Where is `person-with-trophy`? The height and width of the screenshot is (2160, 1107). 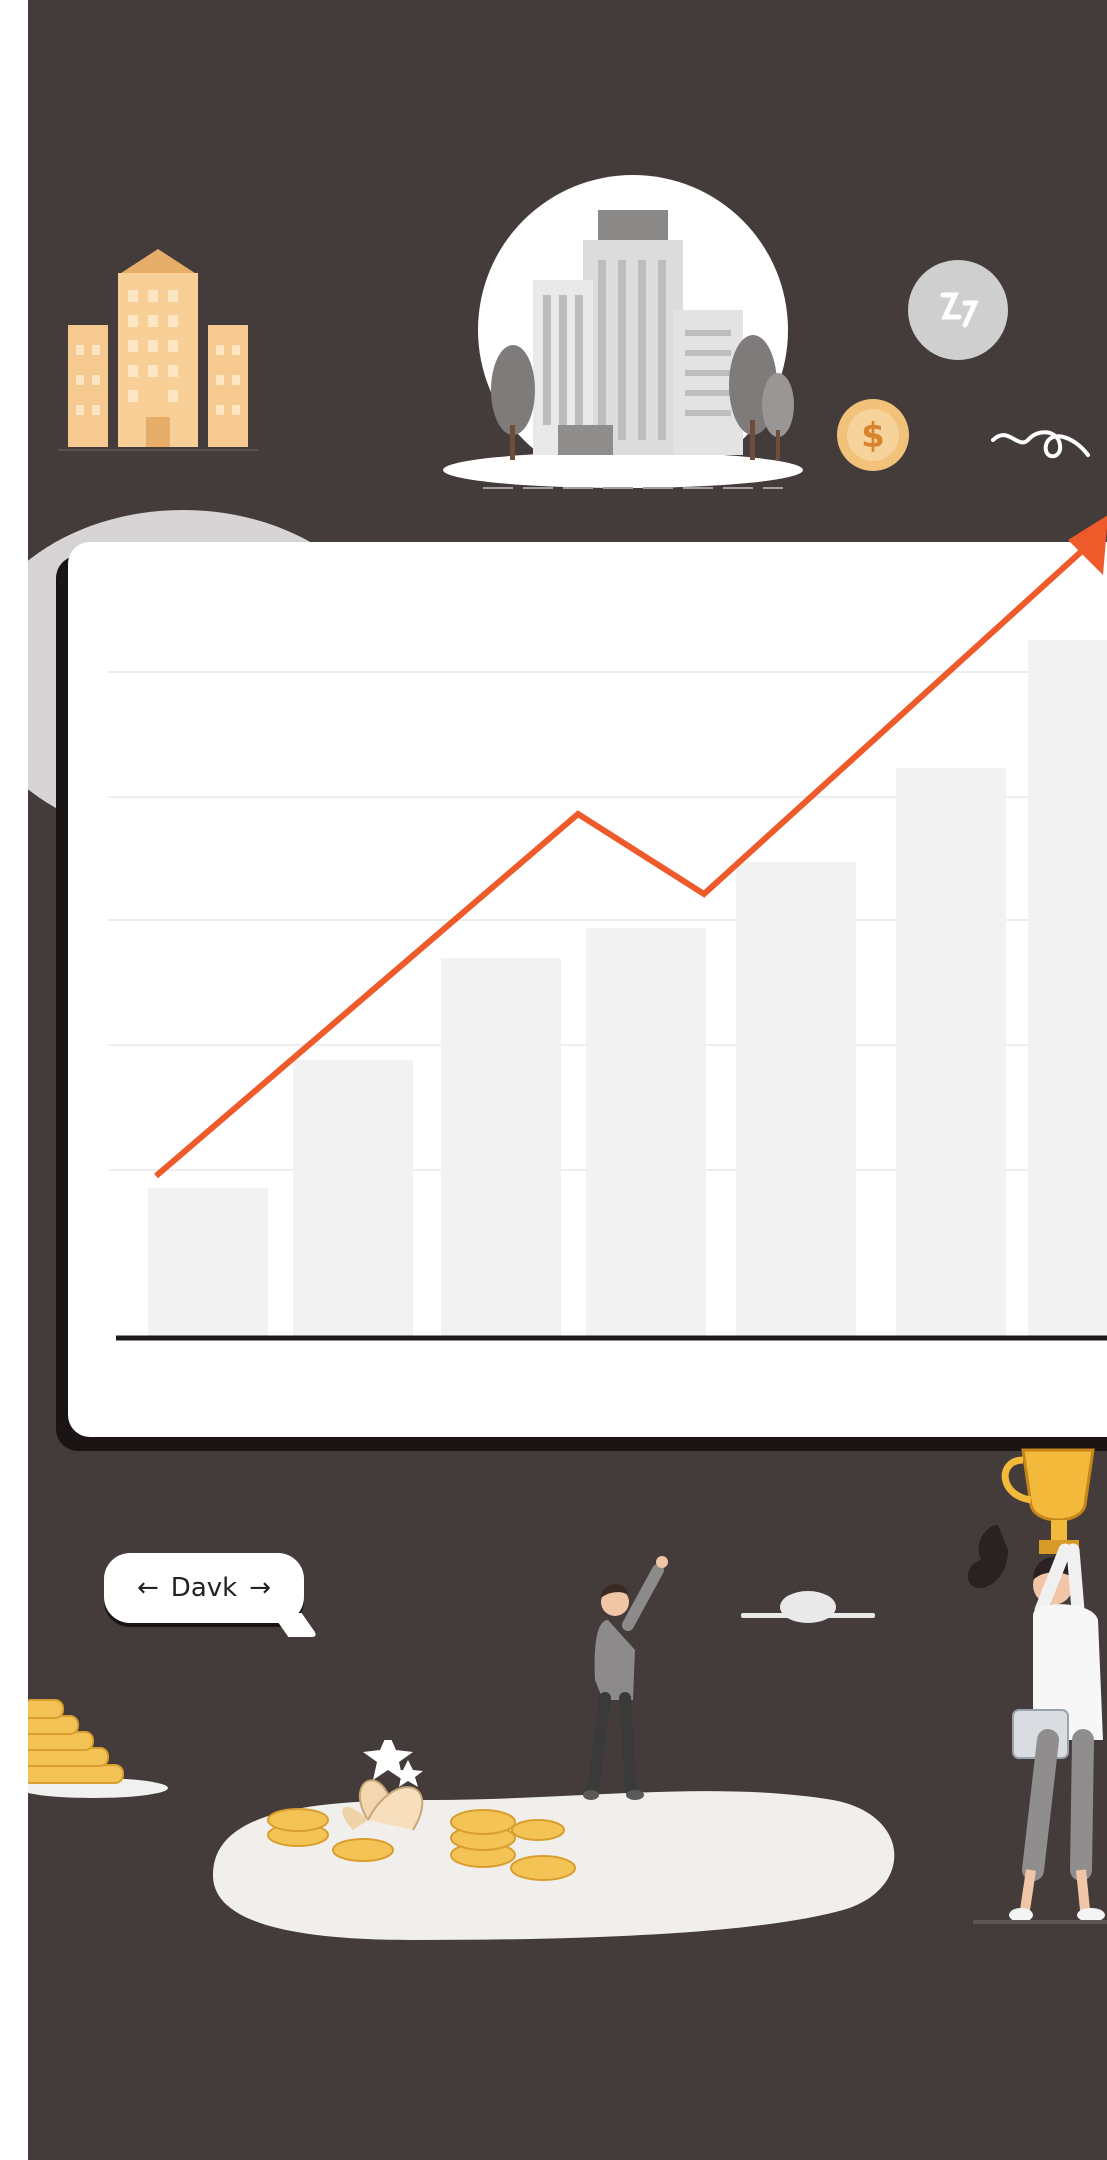 person-with-trophy is located at coordinates (1037, 1686).